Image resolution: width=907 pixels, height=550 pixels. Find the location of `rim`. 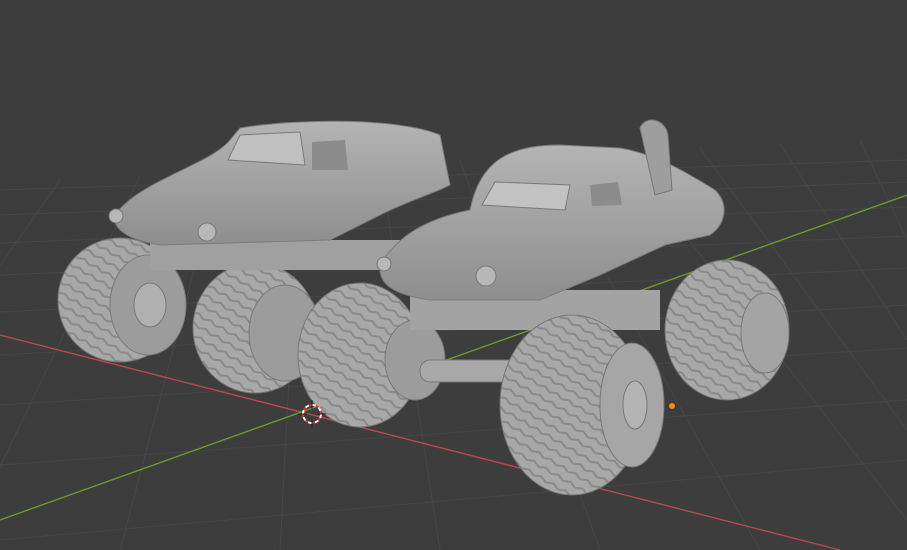

rim is located at coordinates (765, 333).